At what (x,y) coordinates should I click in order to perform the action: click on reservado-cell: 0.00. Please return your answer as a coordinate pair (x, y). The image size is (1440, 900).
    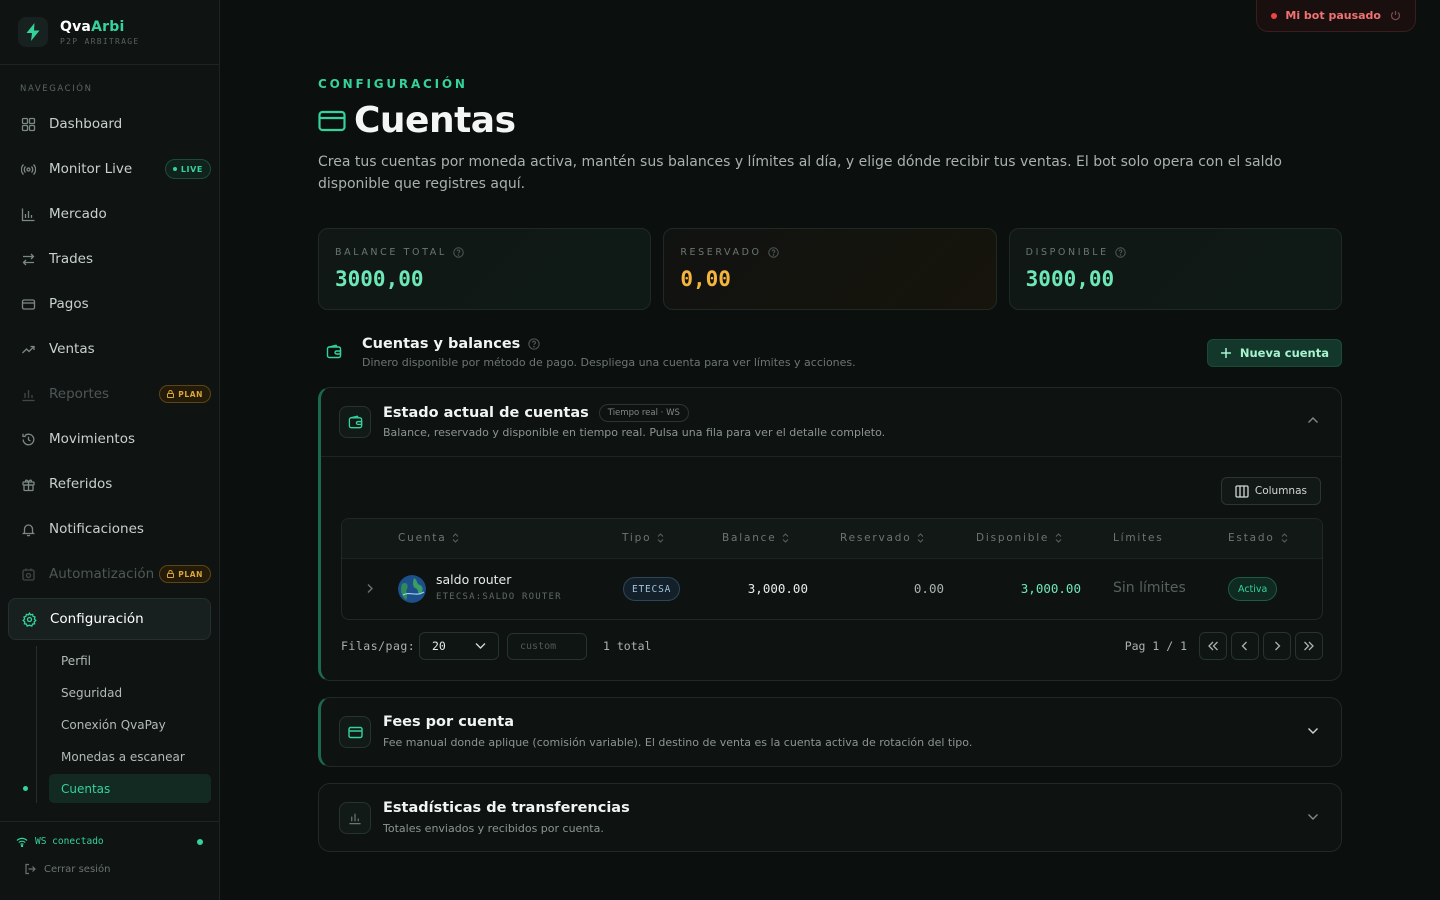
    Looking at the image, I should click on (928, 588).